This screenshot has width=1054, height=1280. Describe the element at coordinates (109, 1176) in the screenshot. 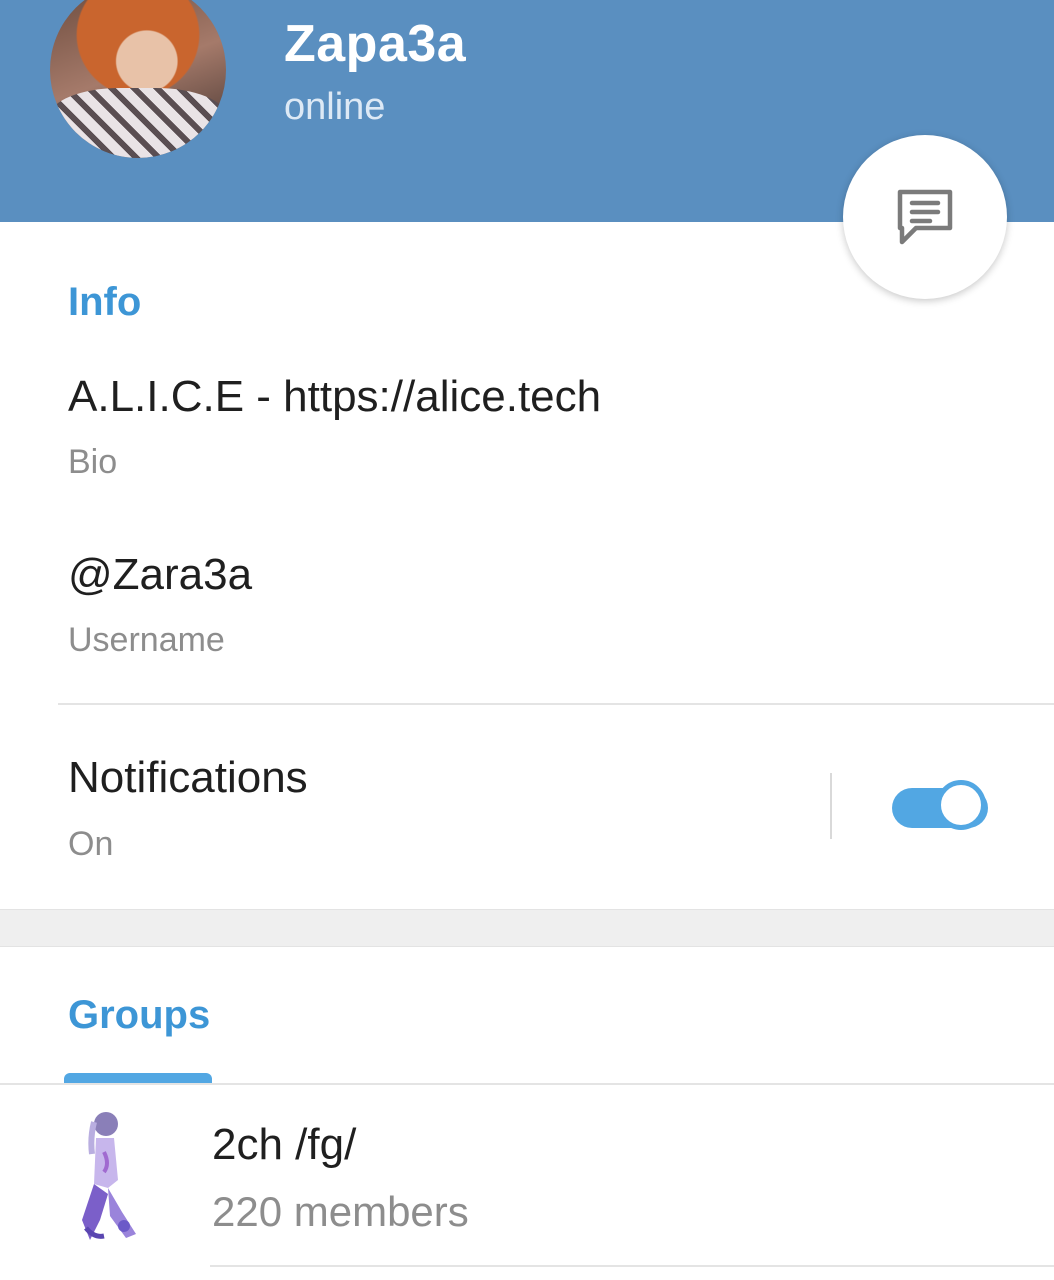

I see `group-avatar` at that location.